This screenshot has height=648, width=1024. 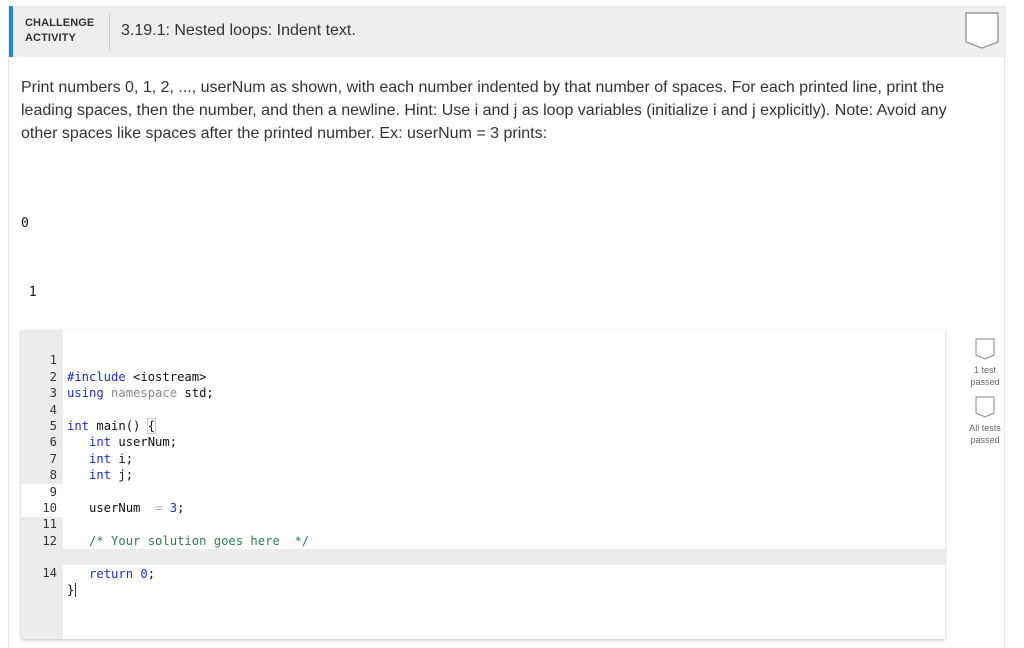 I want to click on code-line: 2 using namespace std;, so click(x=483, y=376).